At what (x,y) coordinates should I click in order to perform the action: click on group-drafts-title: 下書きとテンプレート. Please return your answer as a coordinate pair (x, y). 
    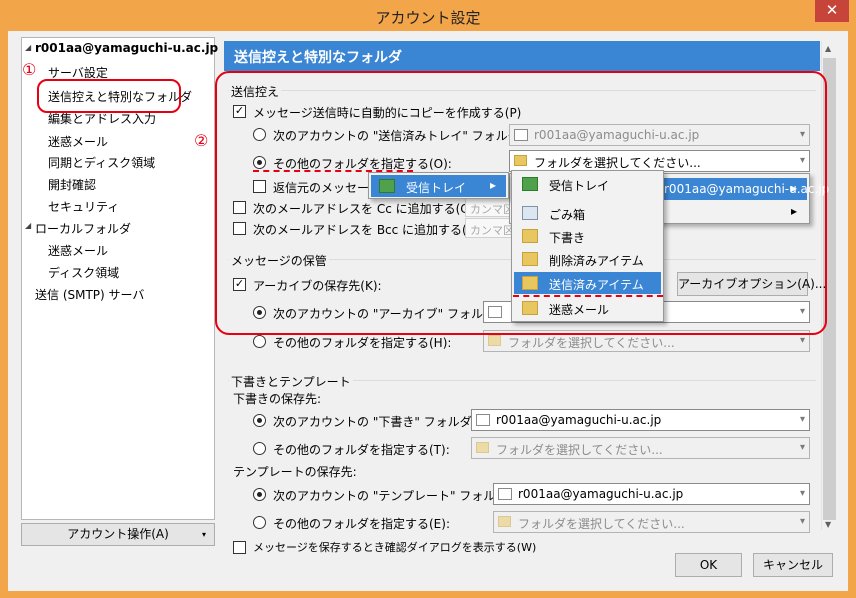
    Looking at the image, I should click on (291, 381).